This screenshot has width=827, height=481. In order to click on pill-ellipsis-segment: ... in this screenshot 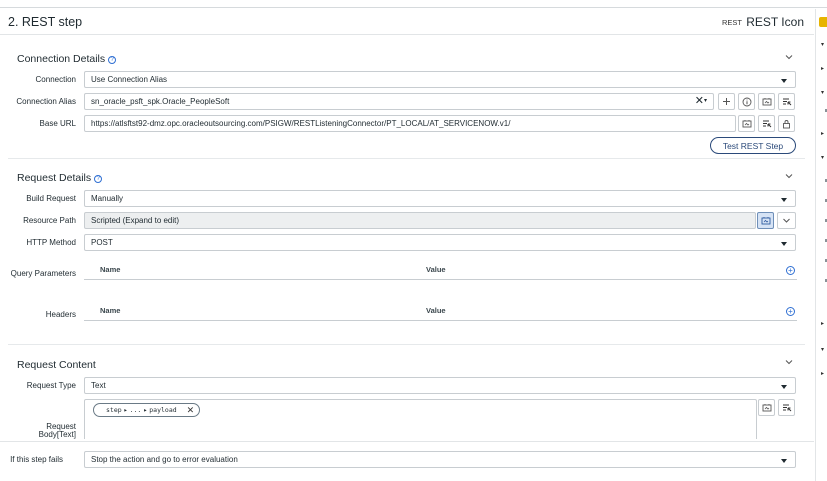, I will do `click(135, 410)`.